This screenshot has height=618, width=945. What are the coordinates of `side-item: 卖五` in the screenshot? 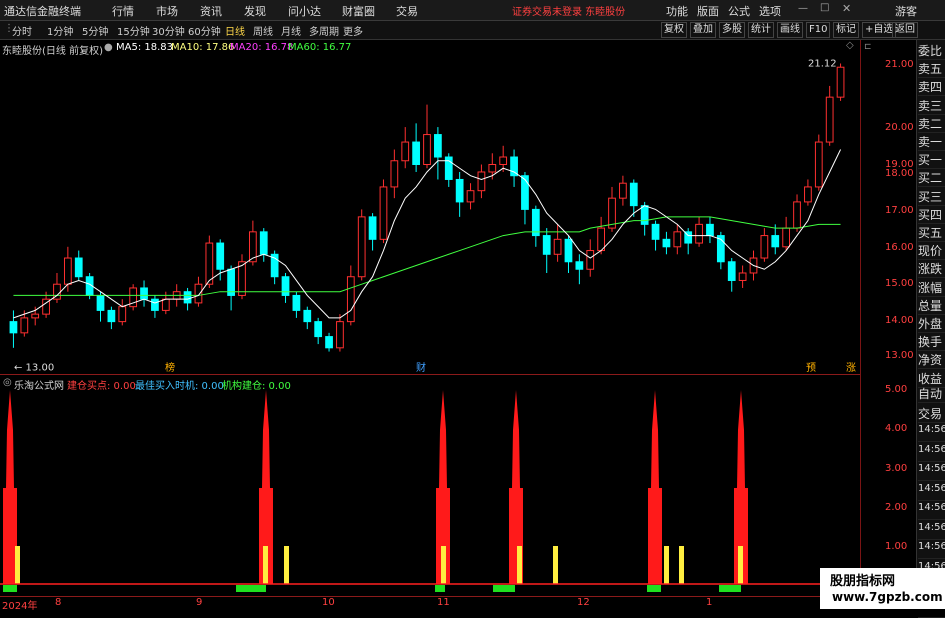 It's located at (931, 69).